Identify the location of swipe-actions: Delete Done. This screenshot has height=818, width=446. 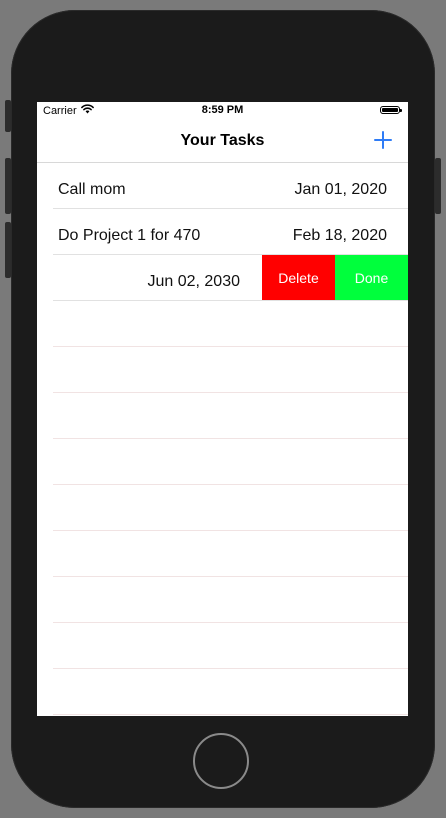
(335, 277).